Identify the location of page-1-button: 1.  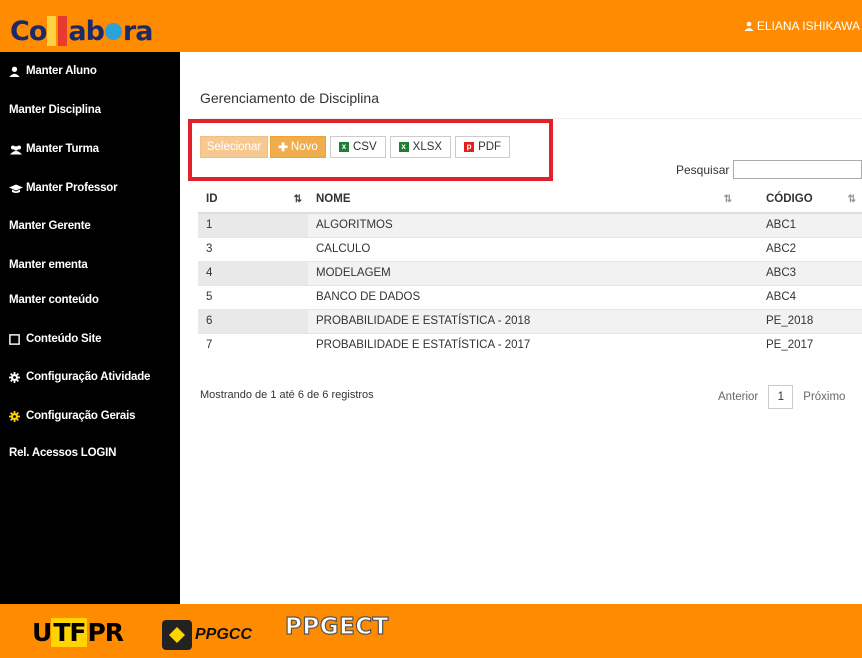
(781, 397).